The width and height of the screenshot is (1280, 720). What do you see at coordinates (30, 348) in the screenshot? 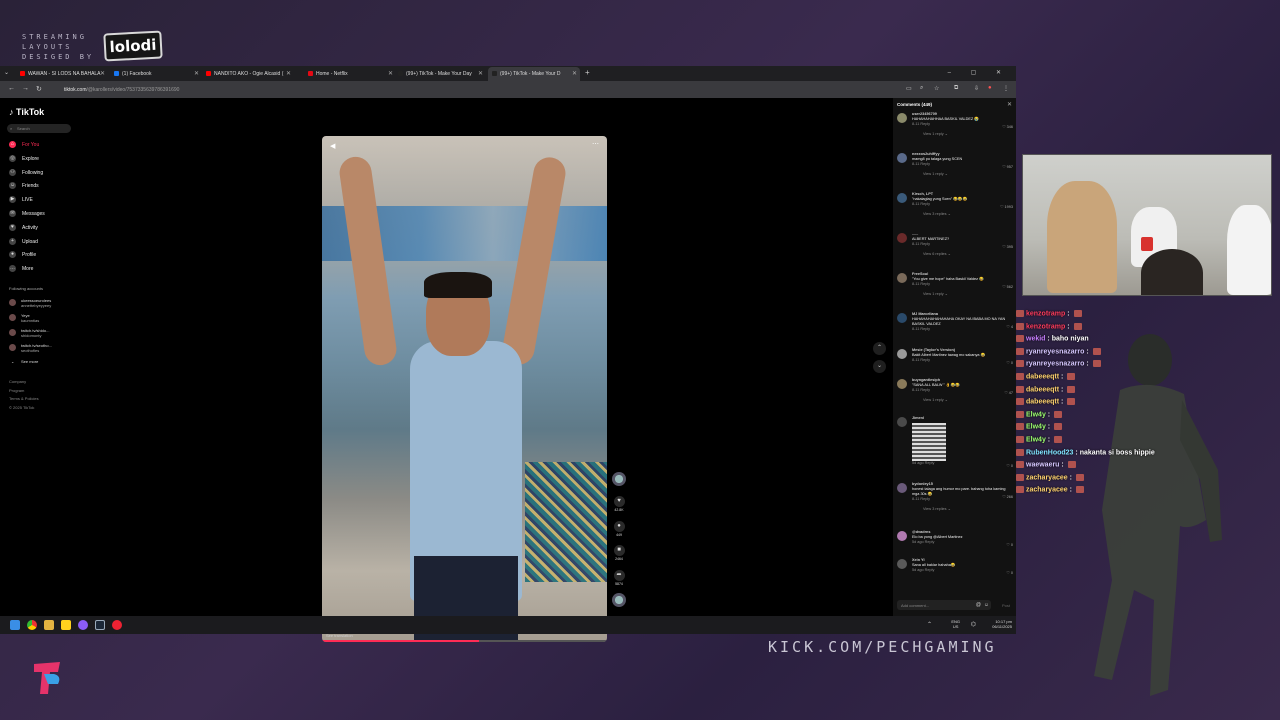
I see `following-account: twitch.tv/seotho... seothofies` at bounding box center [30, 348].